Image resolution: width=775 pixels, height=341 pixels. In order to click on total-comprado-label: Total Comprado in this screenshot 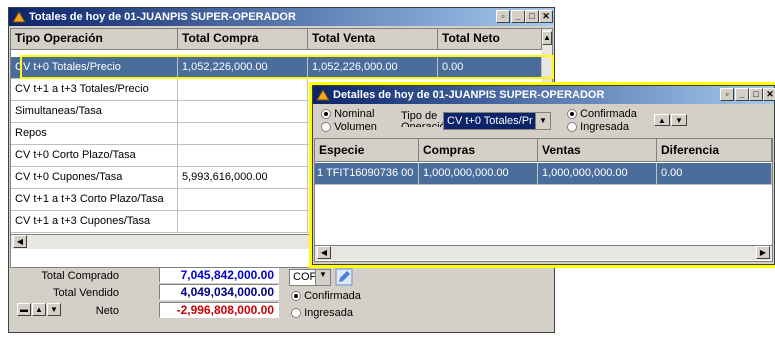, I will do `click(80, 276)`.